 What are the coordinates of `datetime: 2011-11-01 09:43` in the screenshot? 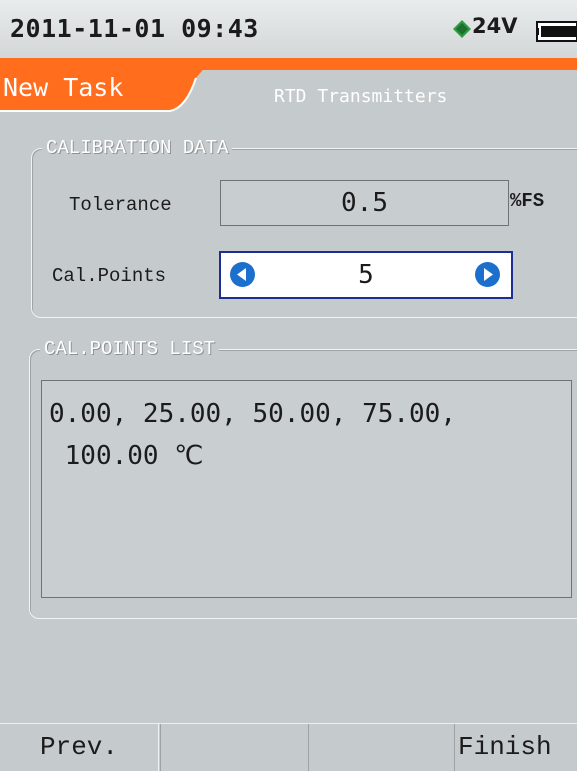 It's located at (134, 28).